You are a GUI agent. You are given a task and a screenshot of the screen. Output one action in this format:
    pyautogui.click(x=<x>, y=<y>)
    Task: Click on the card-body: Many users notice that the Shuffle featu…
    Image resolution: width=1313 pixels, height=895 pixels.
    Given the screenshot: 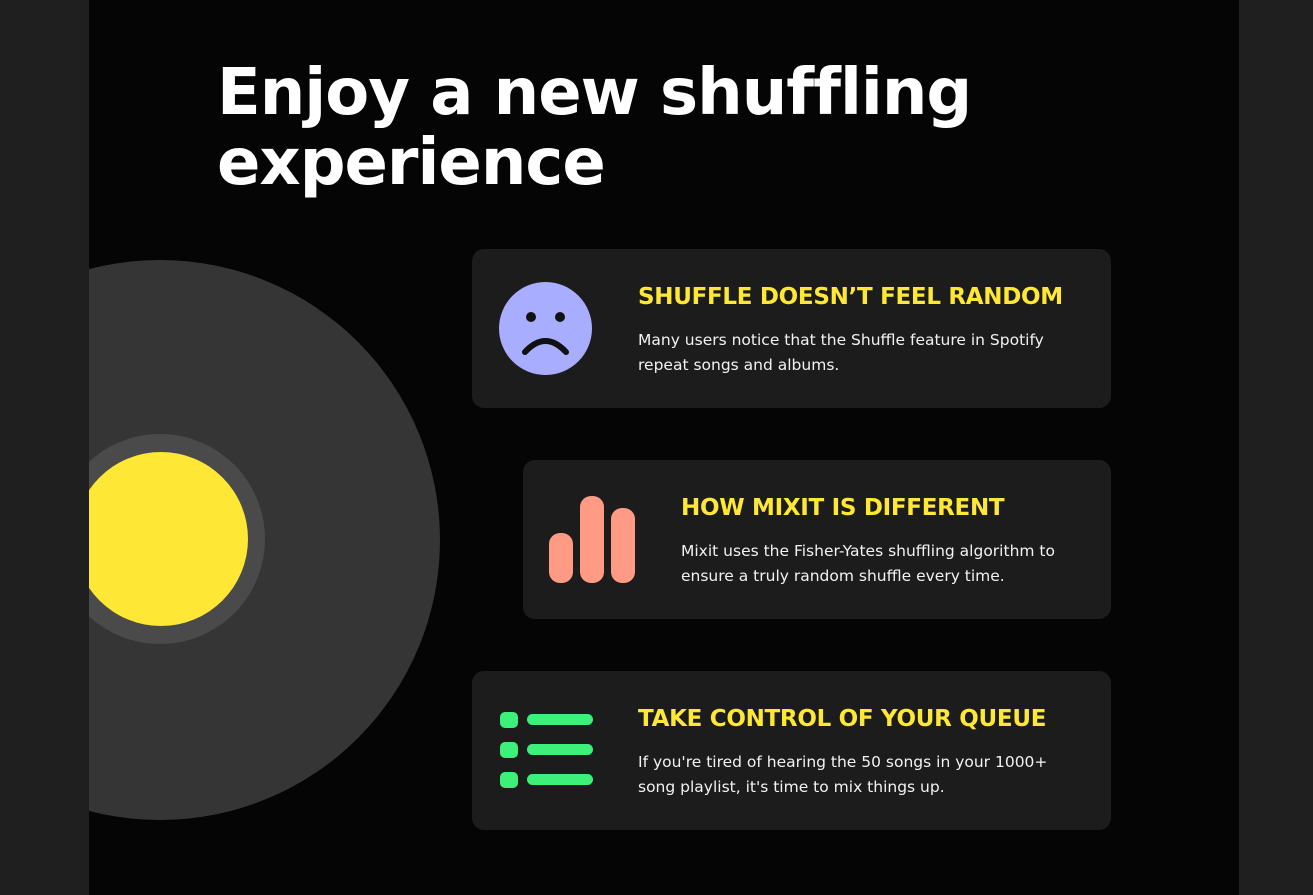 What is the action you would take?
    pyautogui.click(x=841, y=352)
    